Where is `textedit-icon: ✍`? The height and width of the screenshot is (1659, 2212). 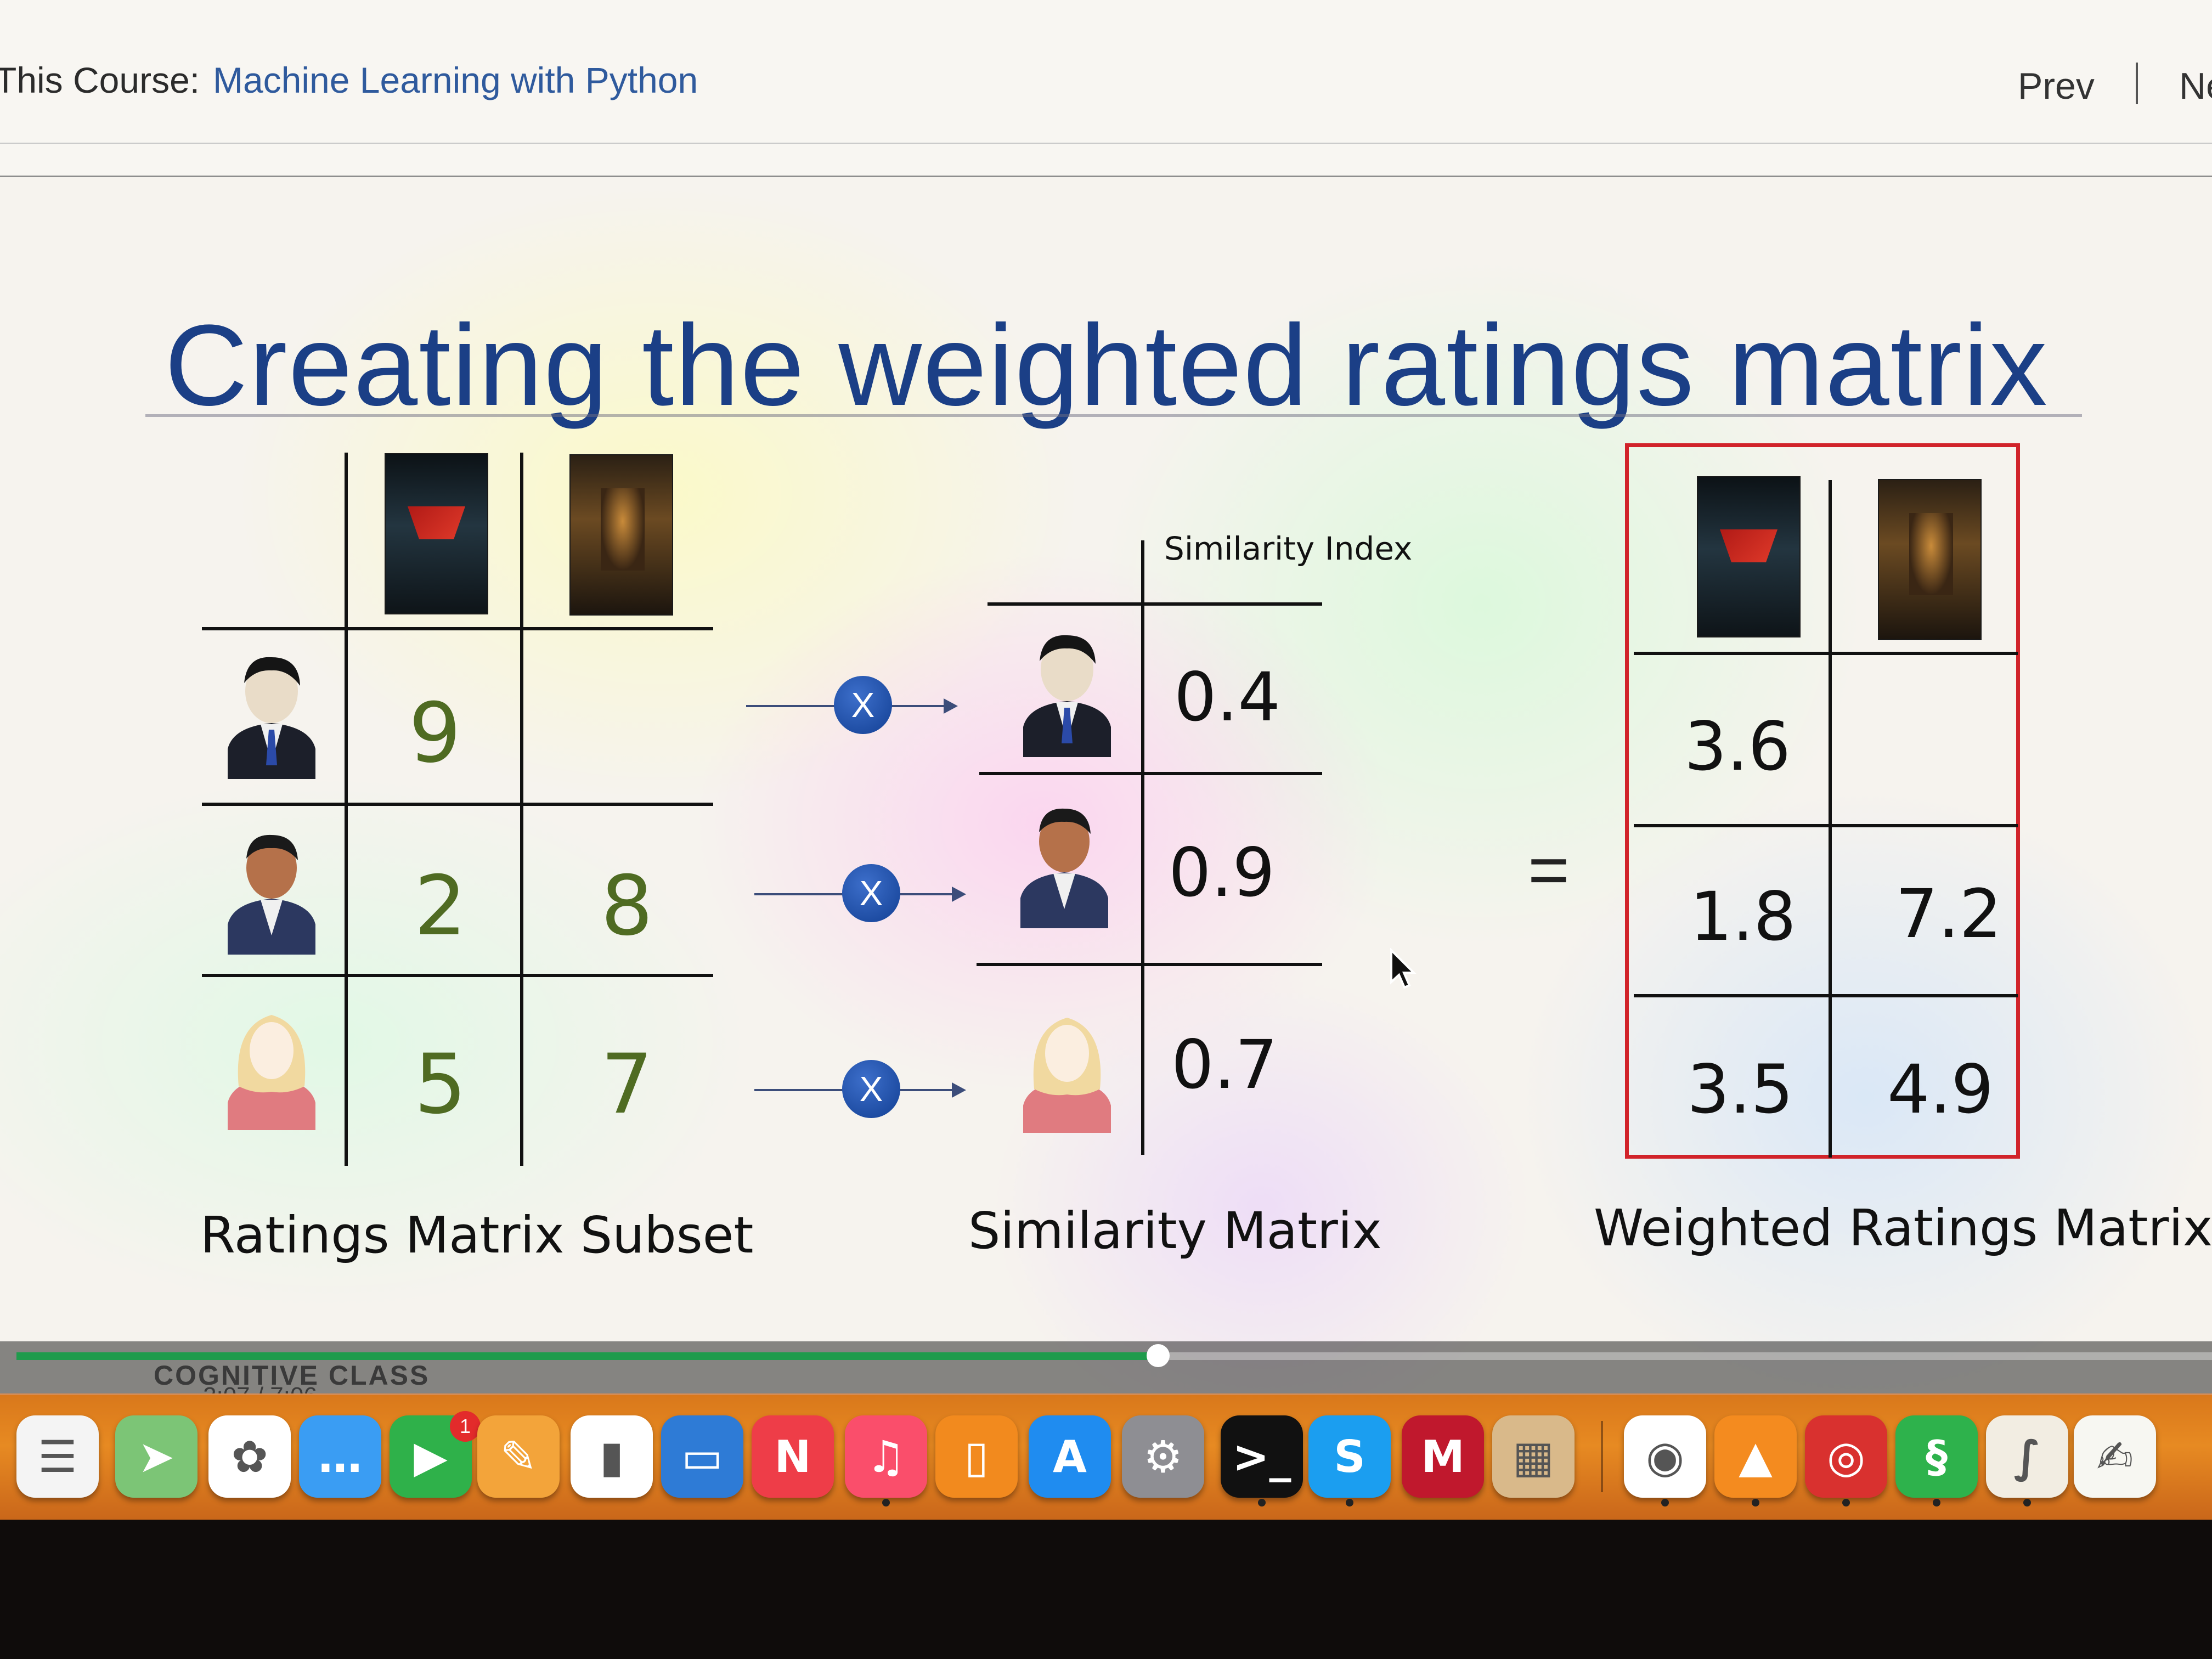 textedit-icon: ✍ is located at coordinates (2115, 1456).